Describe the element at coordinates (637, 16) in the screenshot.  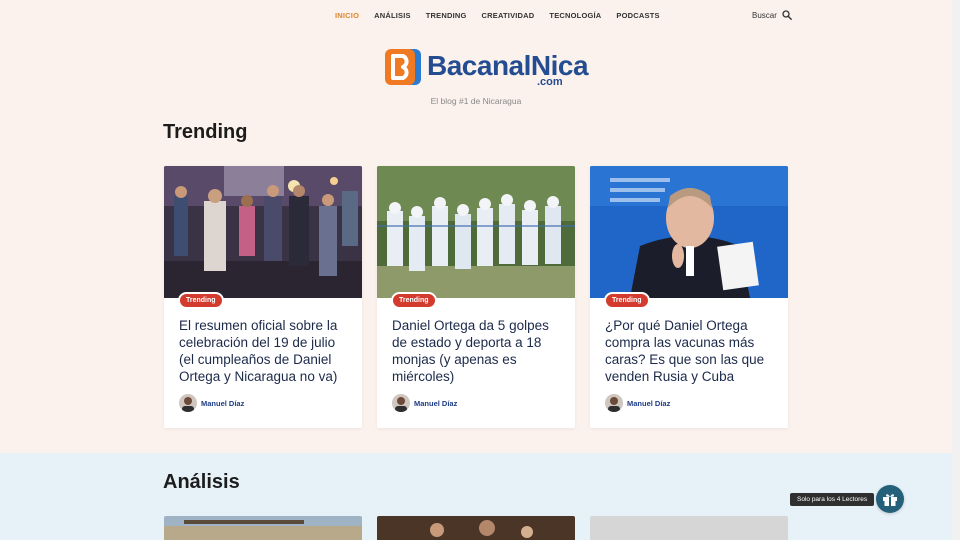
I see `nav-item-podcasts: PODCASTS` at that location.